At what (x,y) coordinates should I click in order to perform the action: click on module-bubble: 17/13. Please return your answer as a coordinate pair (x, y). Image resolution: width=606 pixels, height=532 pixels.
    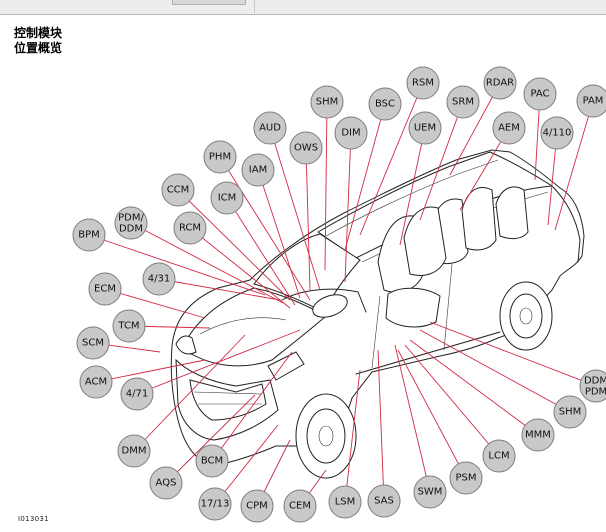
    Looking at the image, I should click on (215, 504).